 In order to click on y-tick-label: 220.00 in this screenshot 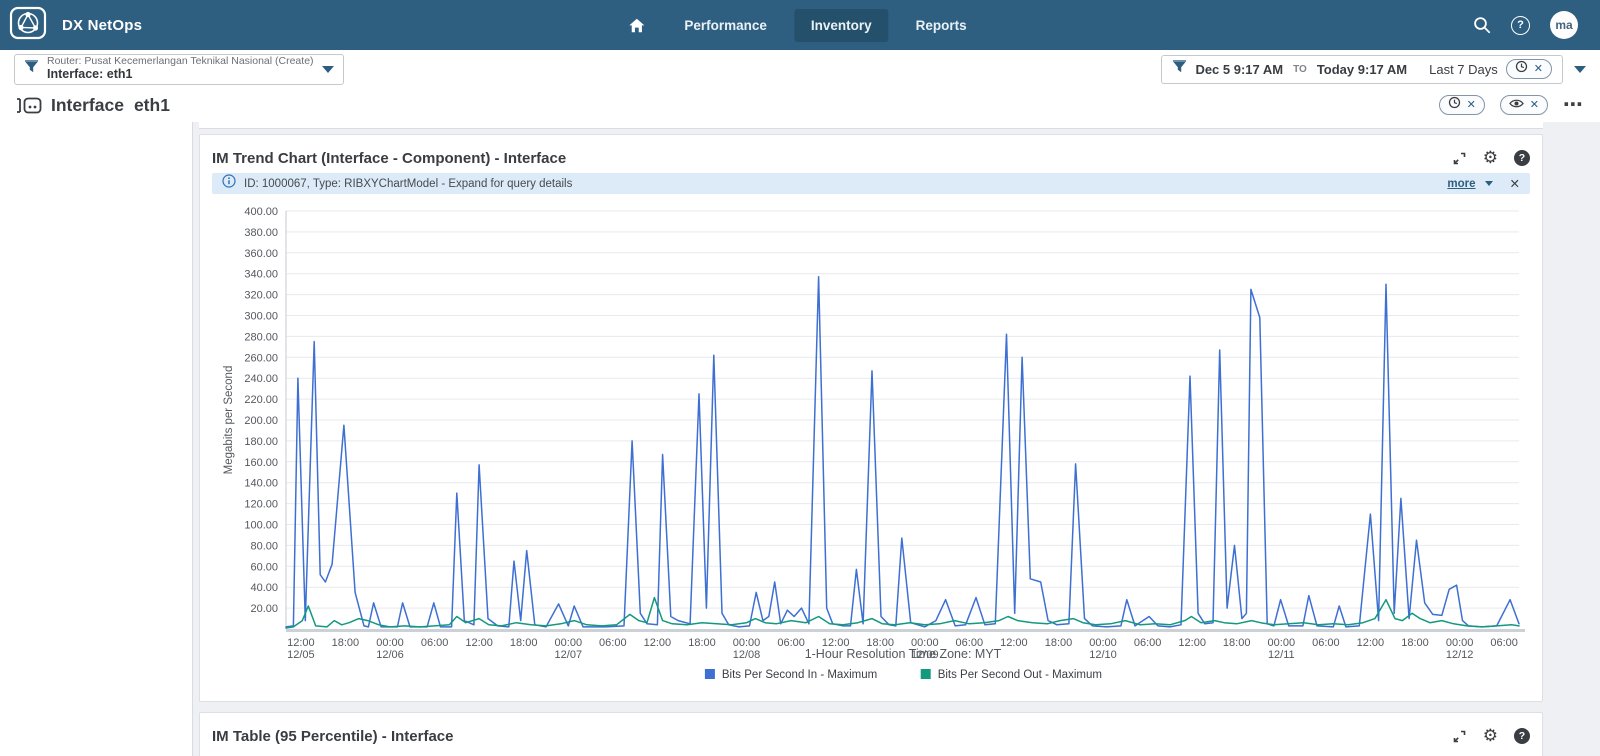, I will do `click(261, 400)`.